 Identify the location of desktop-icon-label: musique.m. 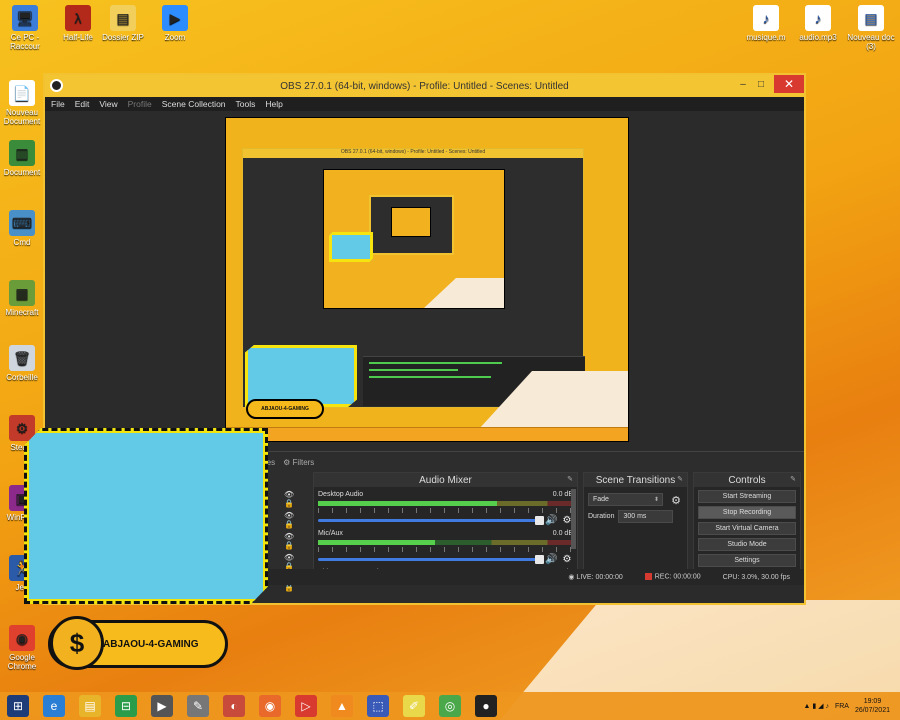
(766, 37).